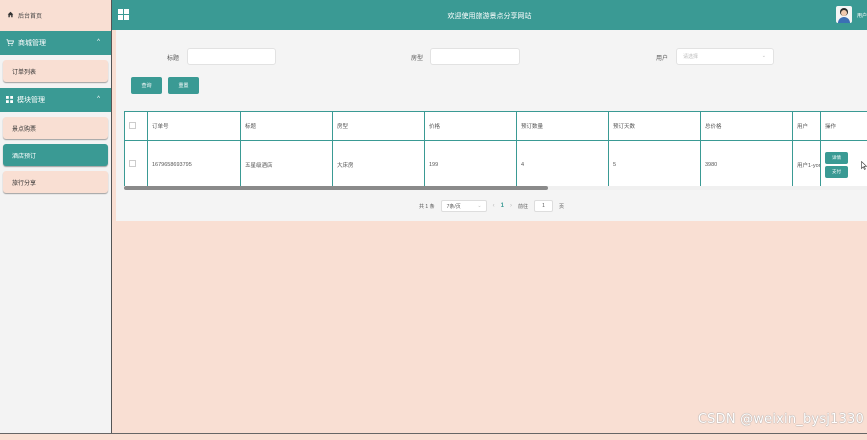  I want to click on prev-page-icon: ‹, so click(494, 206).